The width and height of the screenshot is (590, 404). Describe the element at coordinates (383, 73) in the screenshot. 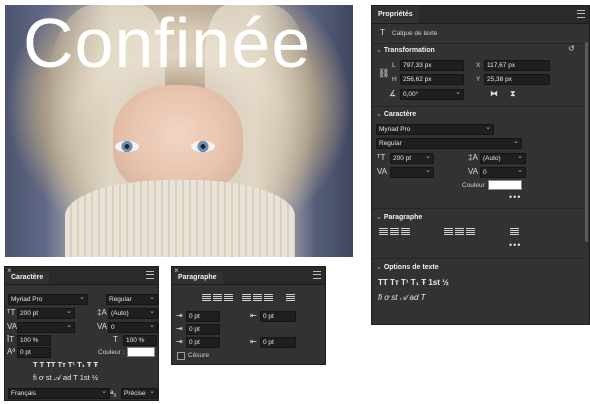

I see `link-icon: ⛓` at that location.